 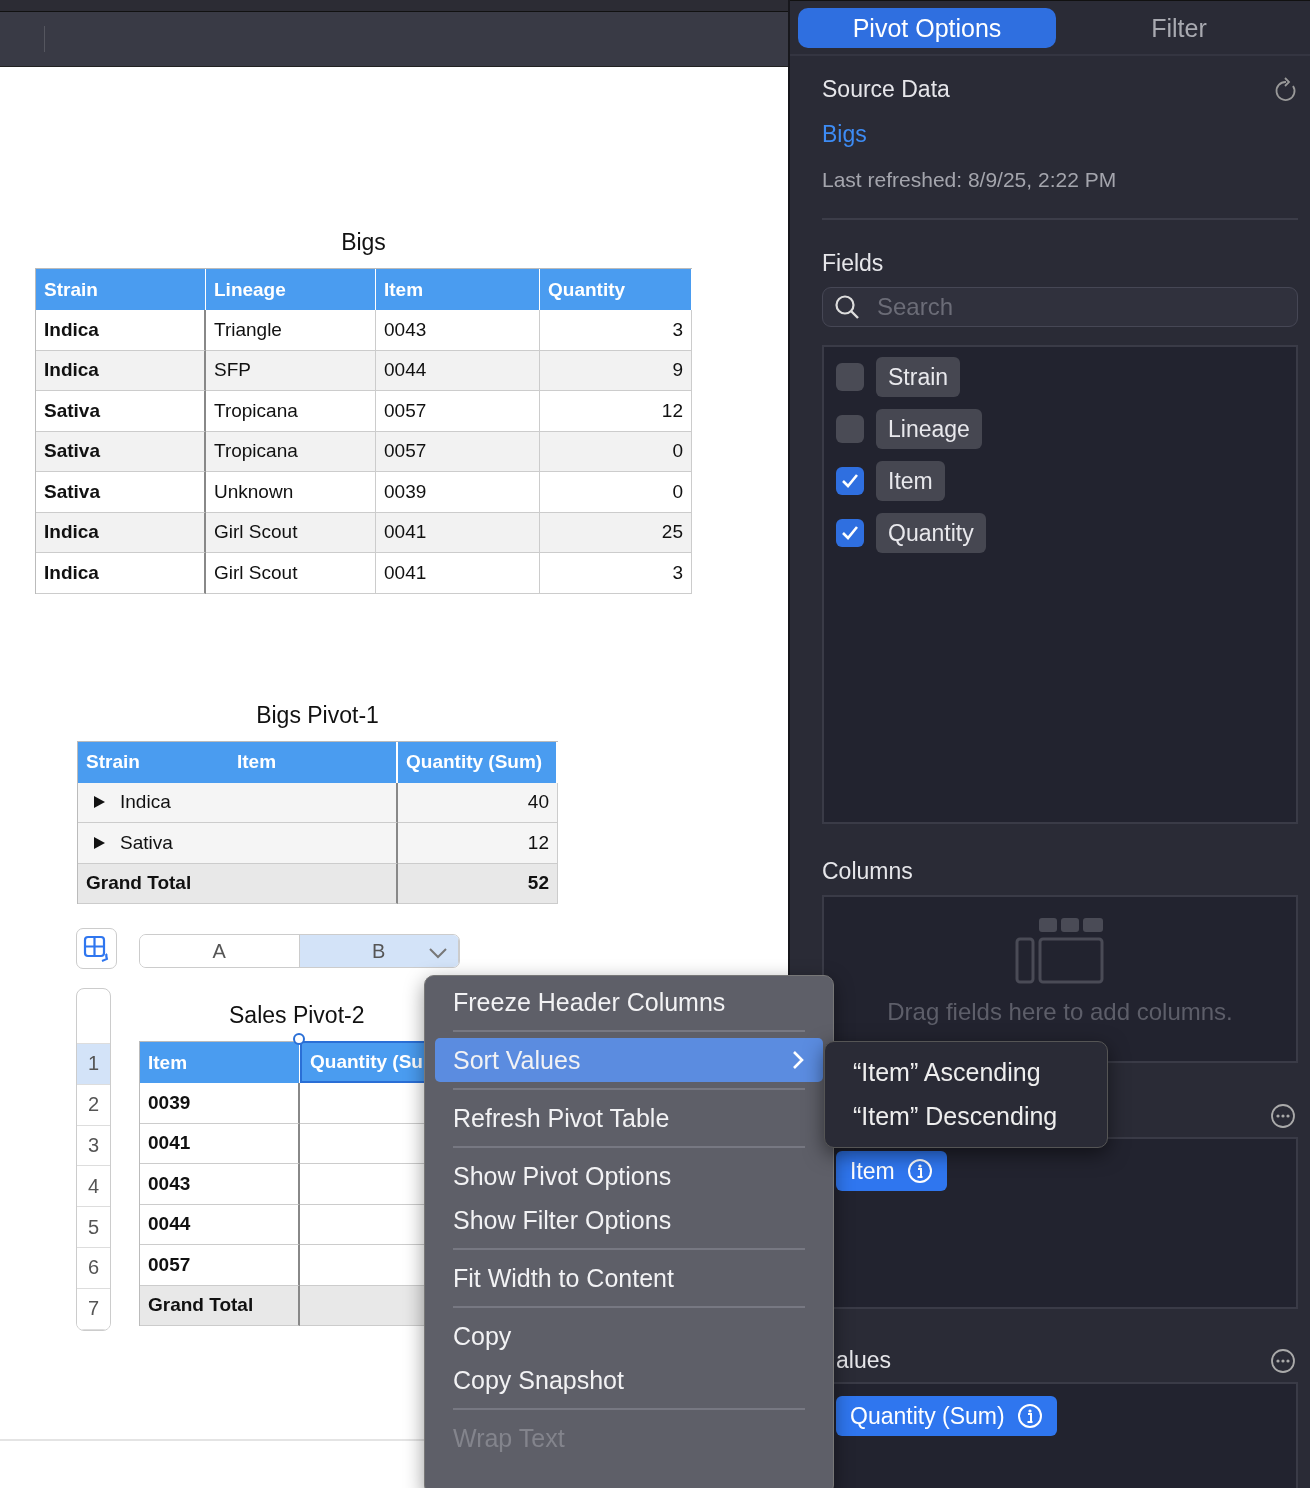 I want to click on menu-item: Sort Values, so click(x=629, y=1060).